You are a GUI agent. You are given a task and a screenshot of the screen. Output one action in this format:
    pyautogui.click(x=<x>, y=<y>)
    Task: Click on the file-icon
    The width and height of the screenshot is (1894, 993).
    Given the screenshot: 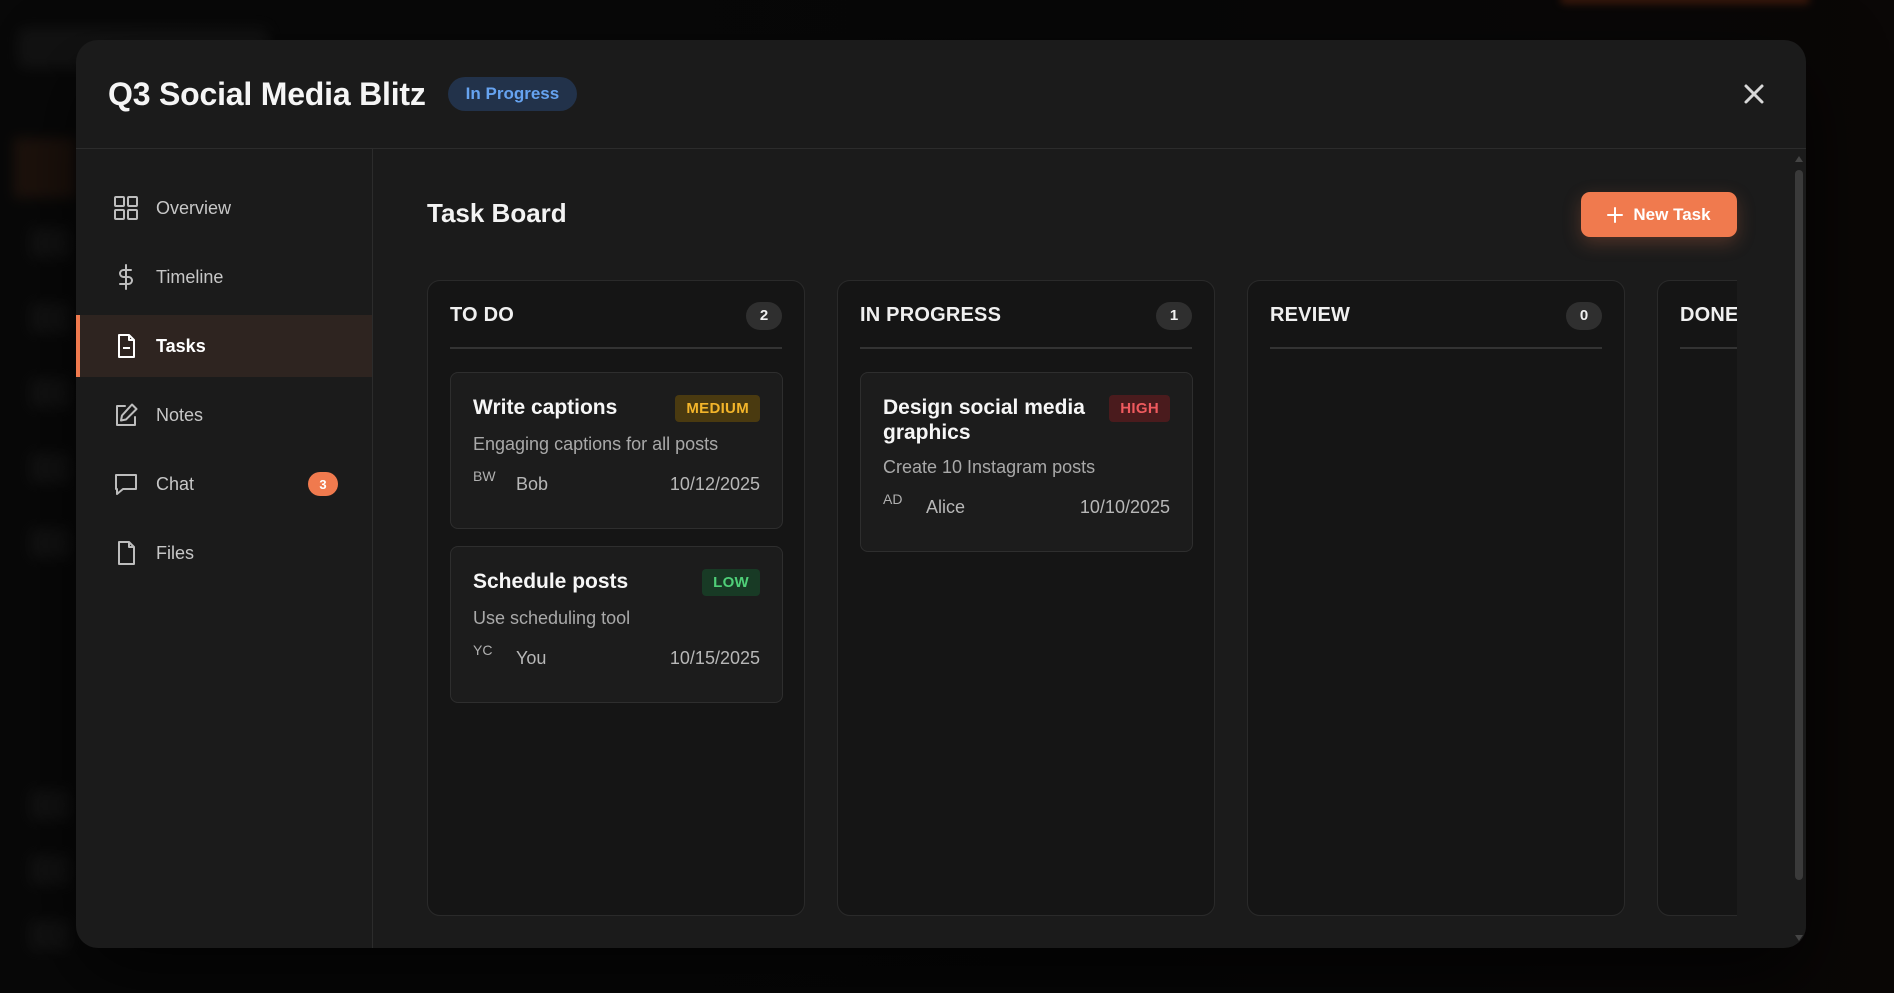 What is the action you would take?
    pyautogui.click(x=126, y=553)
    